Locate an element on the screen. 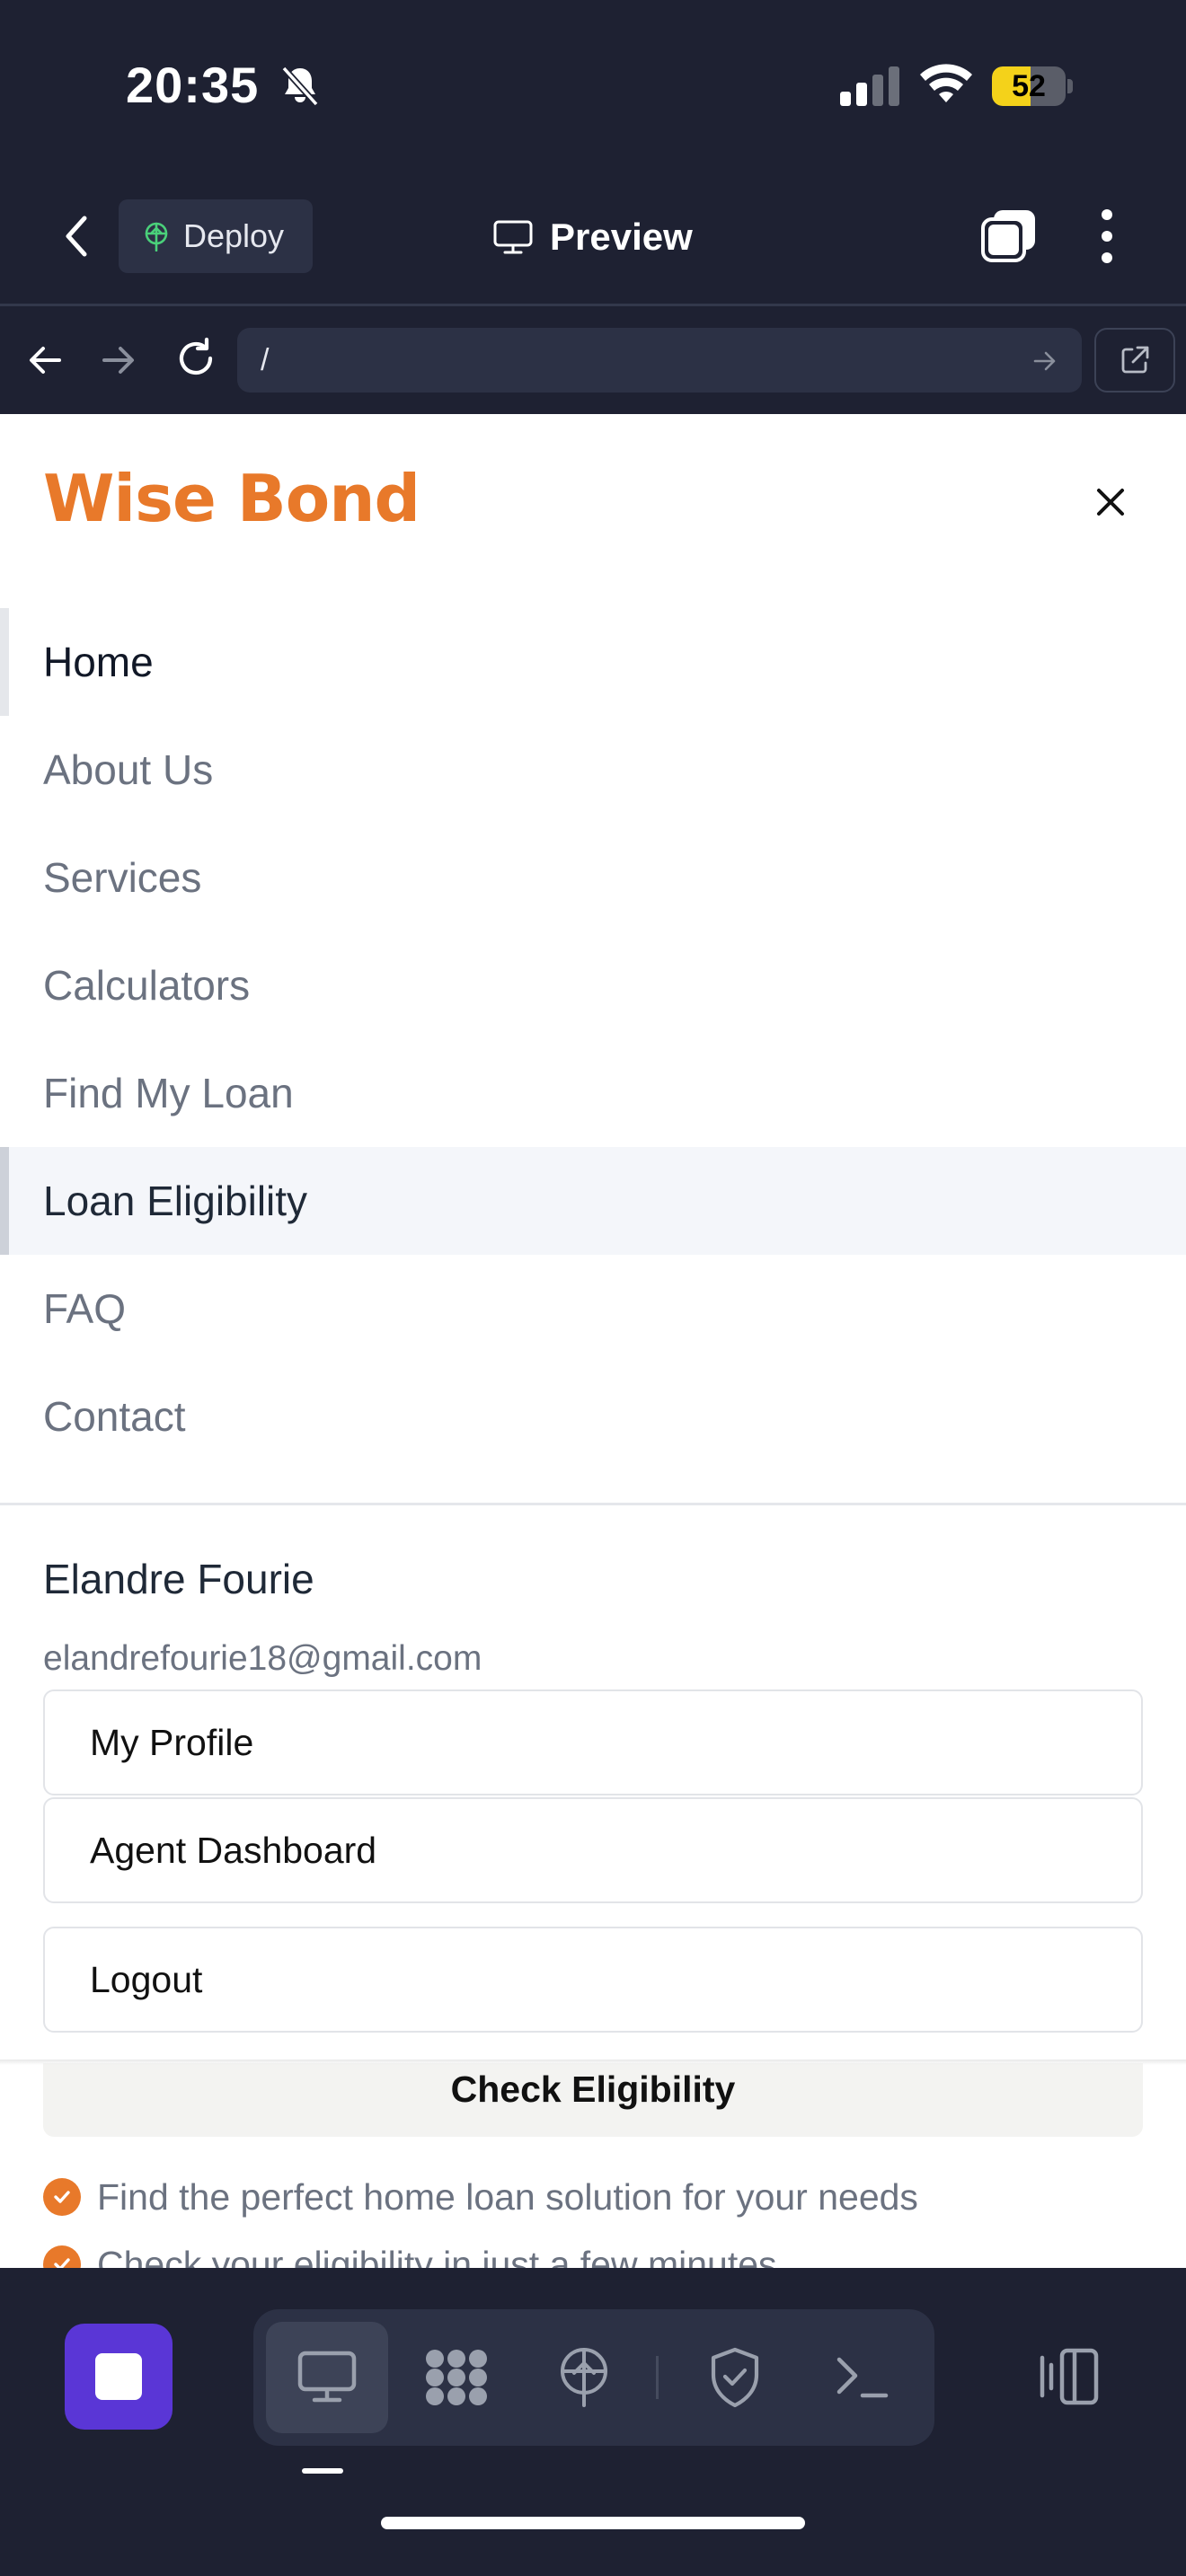  tab-modules is located at coordinates (456, 2377).